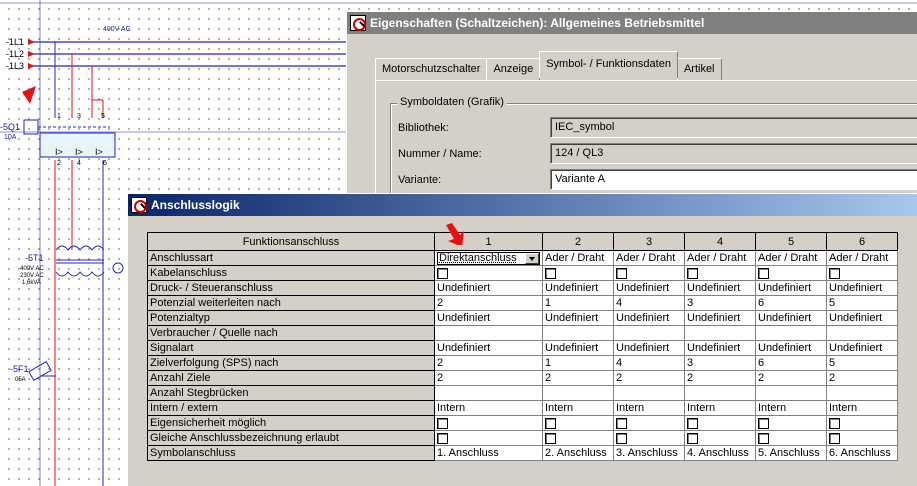  I want to click on tab-motorschutzschalter: Motorschutzschalter, so click(431, 69).